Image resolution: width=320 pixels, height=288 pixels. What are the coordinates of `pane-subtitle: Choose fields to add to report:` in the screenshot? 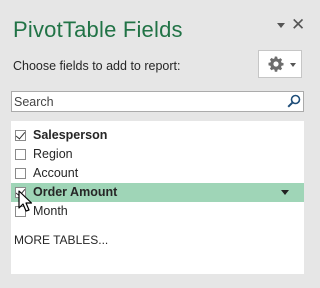 It's located at (97, 66).